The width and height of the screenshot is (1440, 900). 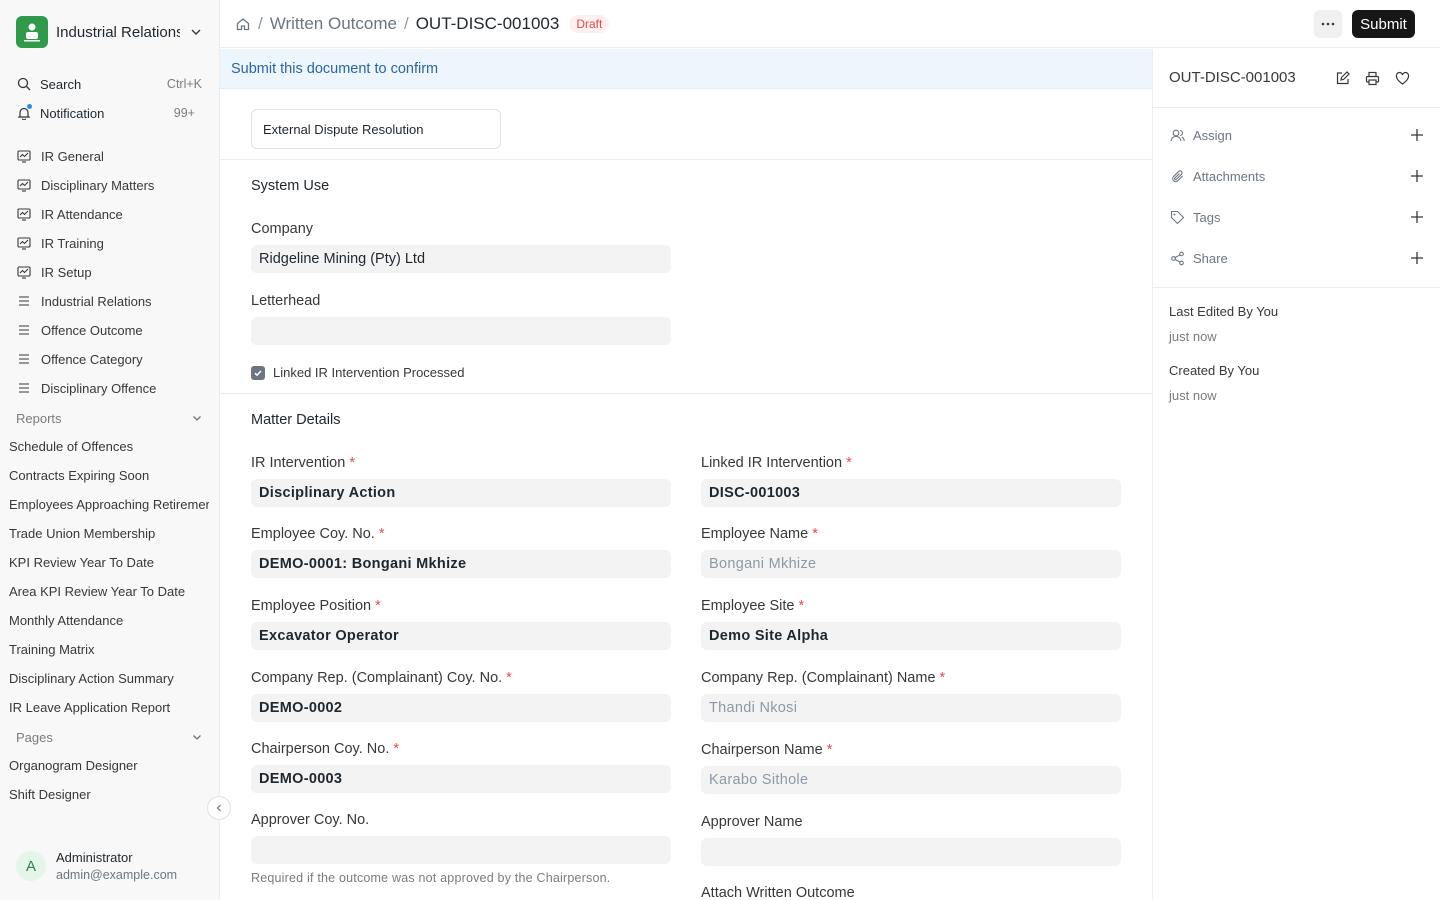 What do you see at coordinates (286, 301) in the screenshot?
I see `letterhead-label: Letterhead` at bounding box center [286, 301].